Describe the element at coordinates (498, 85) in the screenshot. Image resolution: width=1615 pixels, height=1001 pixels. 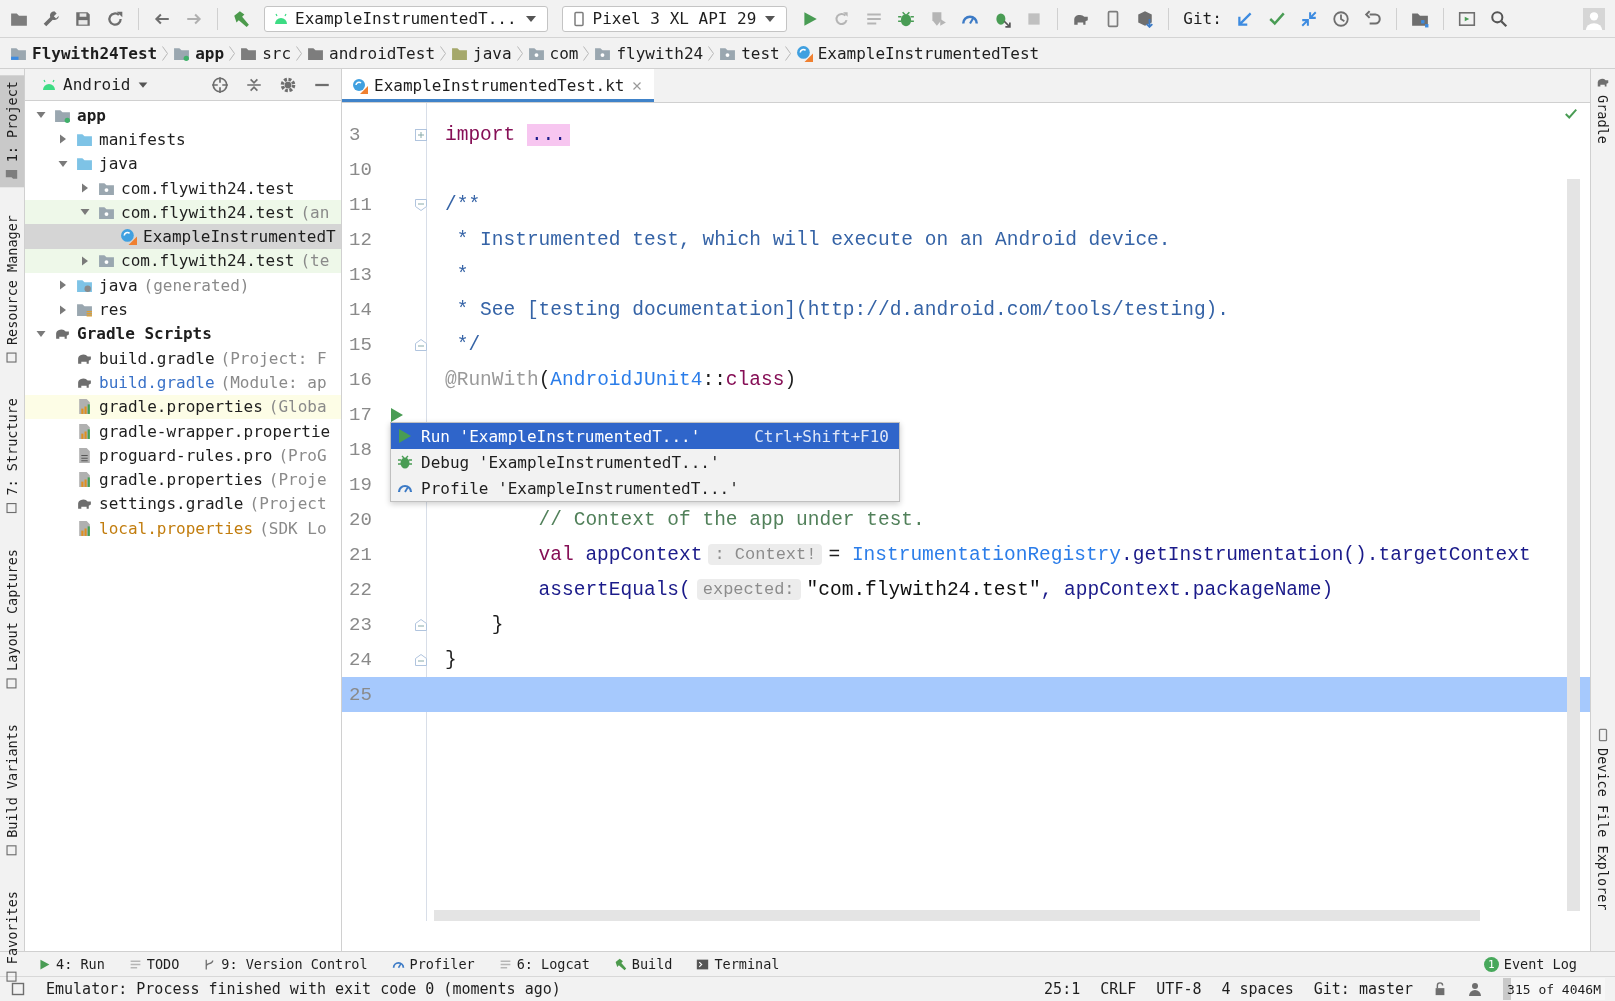
I see `editor-tab: ExampleInstrumentedTest.kt` at that location.